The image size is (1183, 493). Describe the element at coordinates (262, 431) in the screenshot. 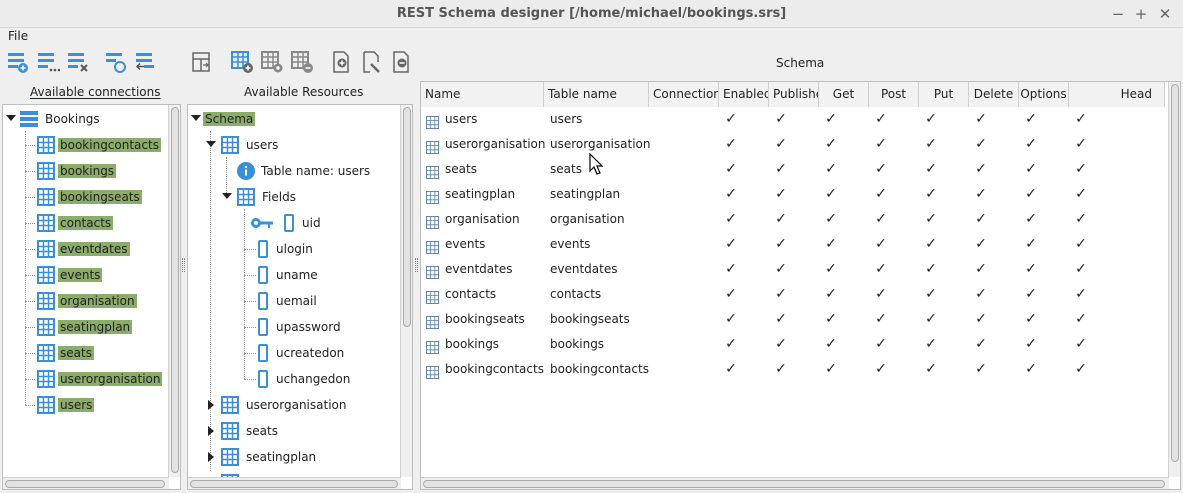

I see `resource-item: seats` at that location.